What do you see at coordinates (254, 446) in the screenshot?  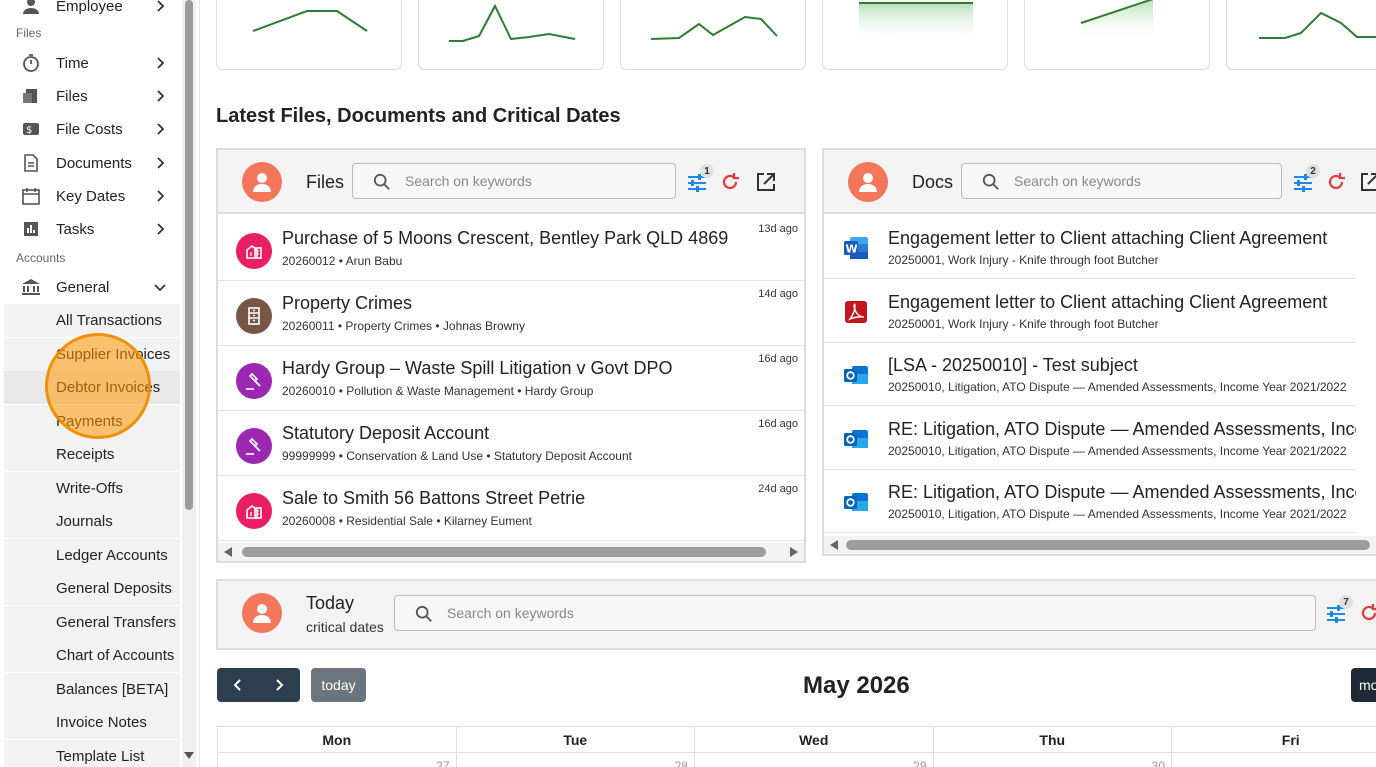 I see `gavel-icon` at bounding box center [254, 446].